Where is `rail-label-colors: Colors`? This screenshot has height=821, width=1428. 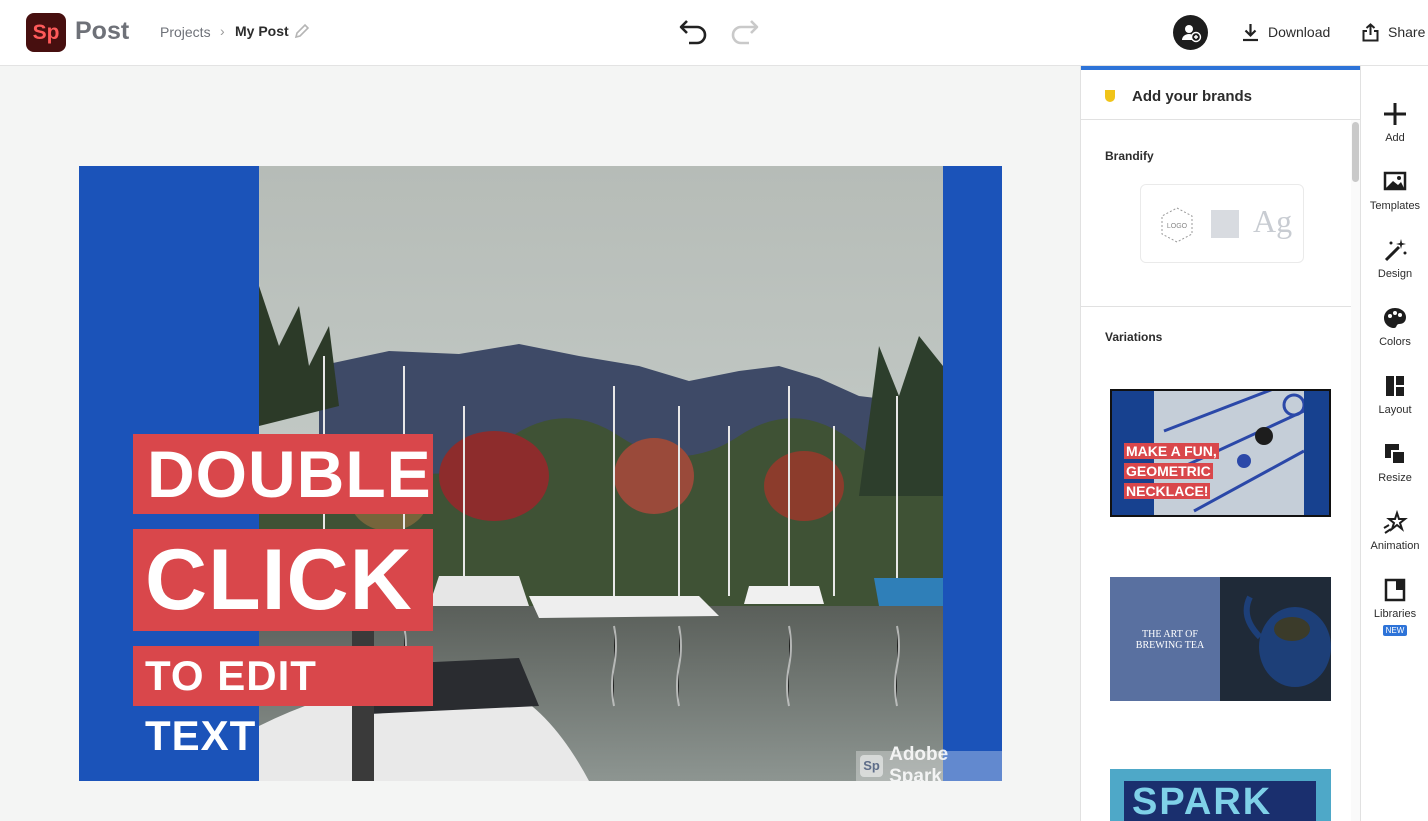 rail-label-colors: Colors is located at coordinates (1395, 342).